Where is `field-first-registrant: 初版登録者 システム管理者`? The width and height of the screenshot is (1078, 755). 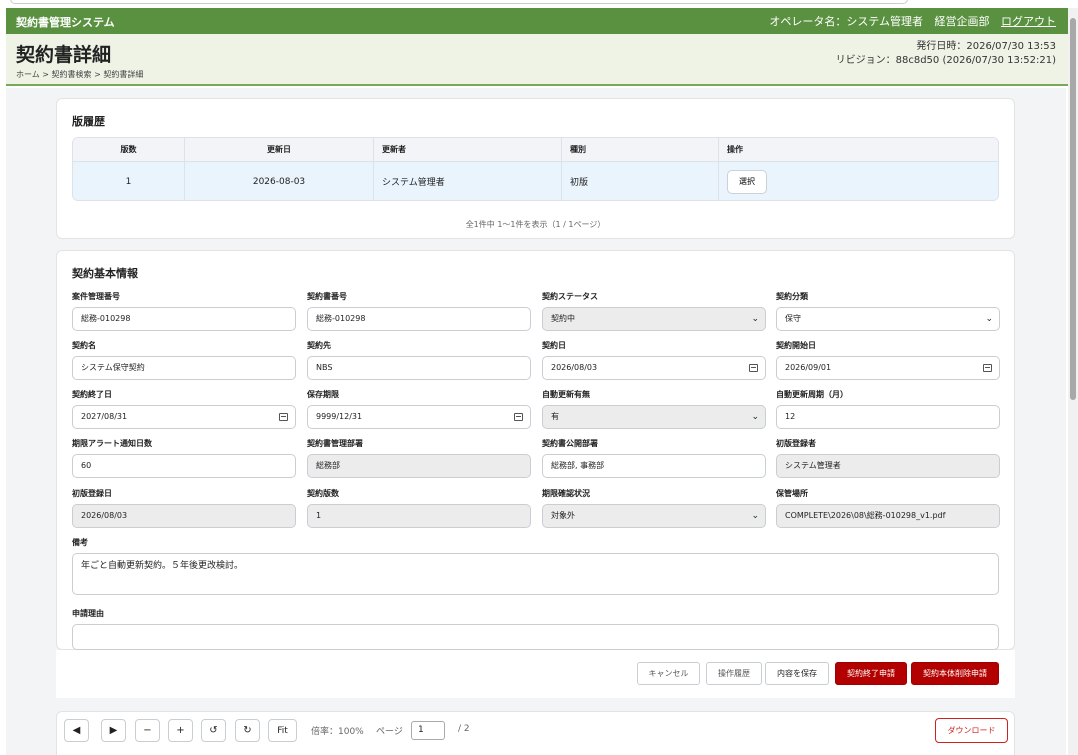
field-first-registrant: 初版登録者 システム管理者 is located at coordinates (888, 458).